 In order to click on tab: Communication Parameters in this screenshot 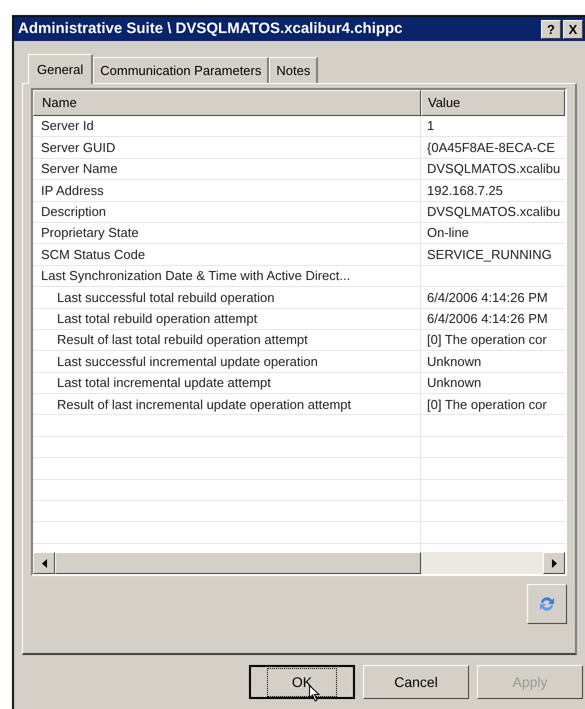, I will do `click(181, 70)`.